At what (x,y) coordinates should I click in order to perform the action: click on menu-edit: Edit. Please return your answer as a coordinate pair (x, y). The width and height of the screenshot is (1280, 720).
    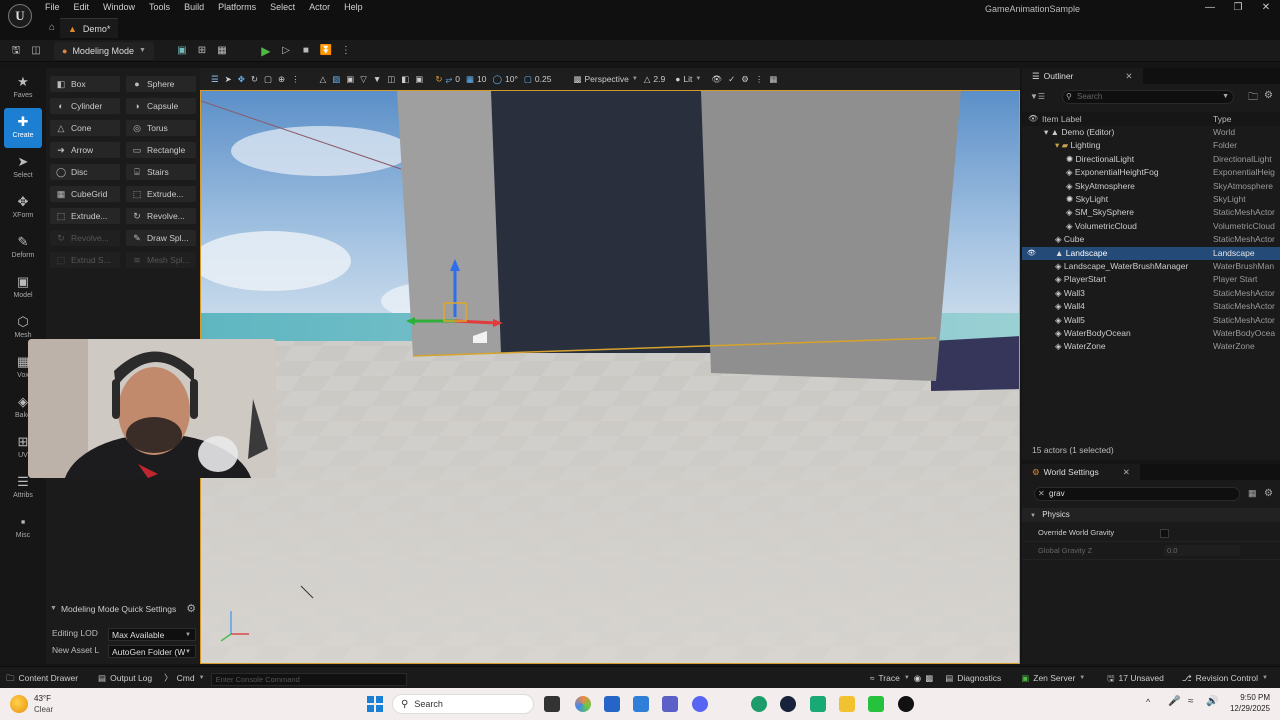
    Looking at the image, I should click on (82, 8).